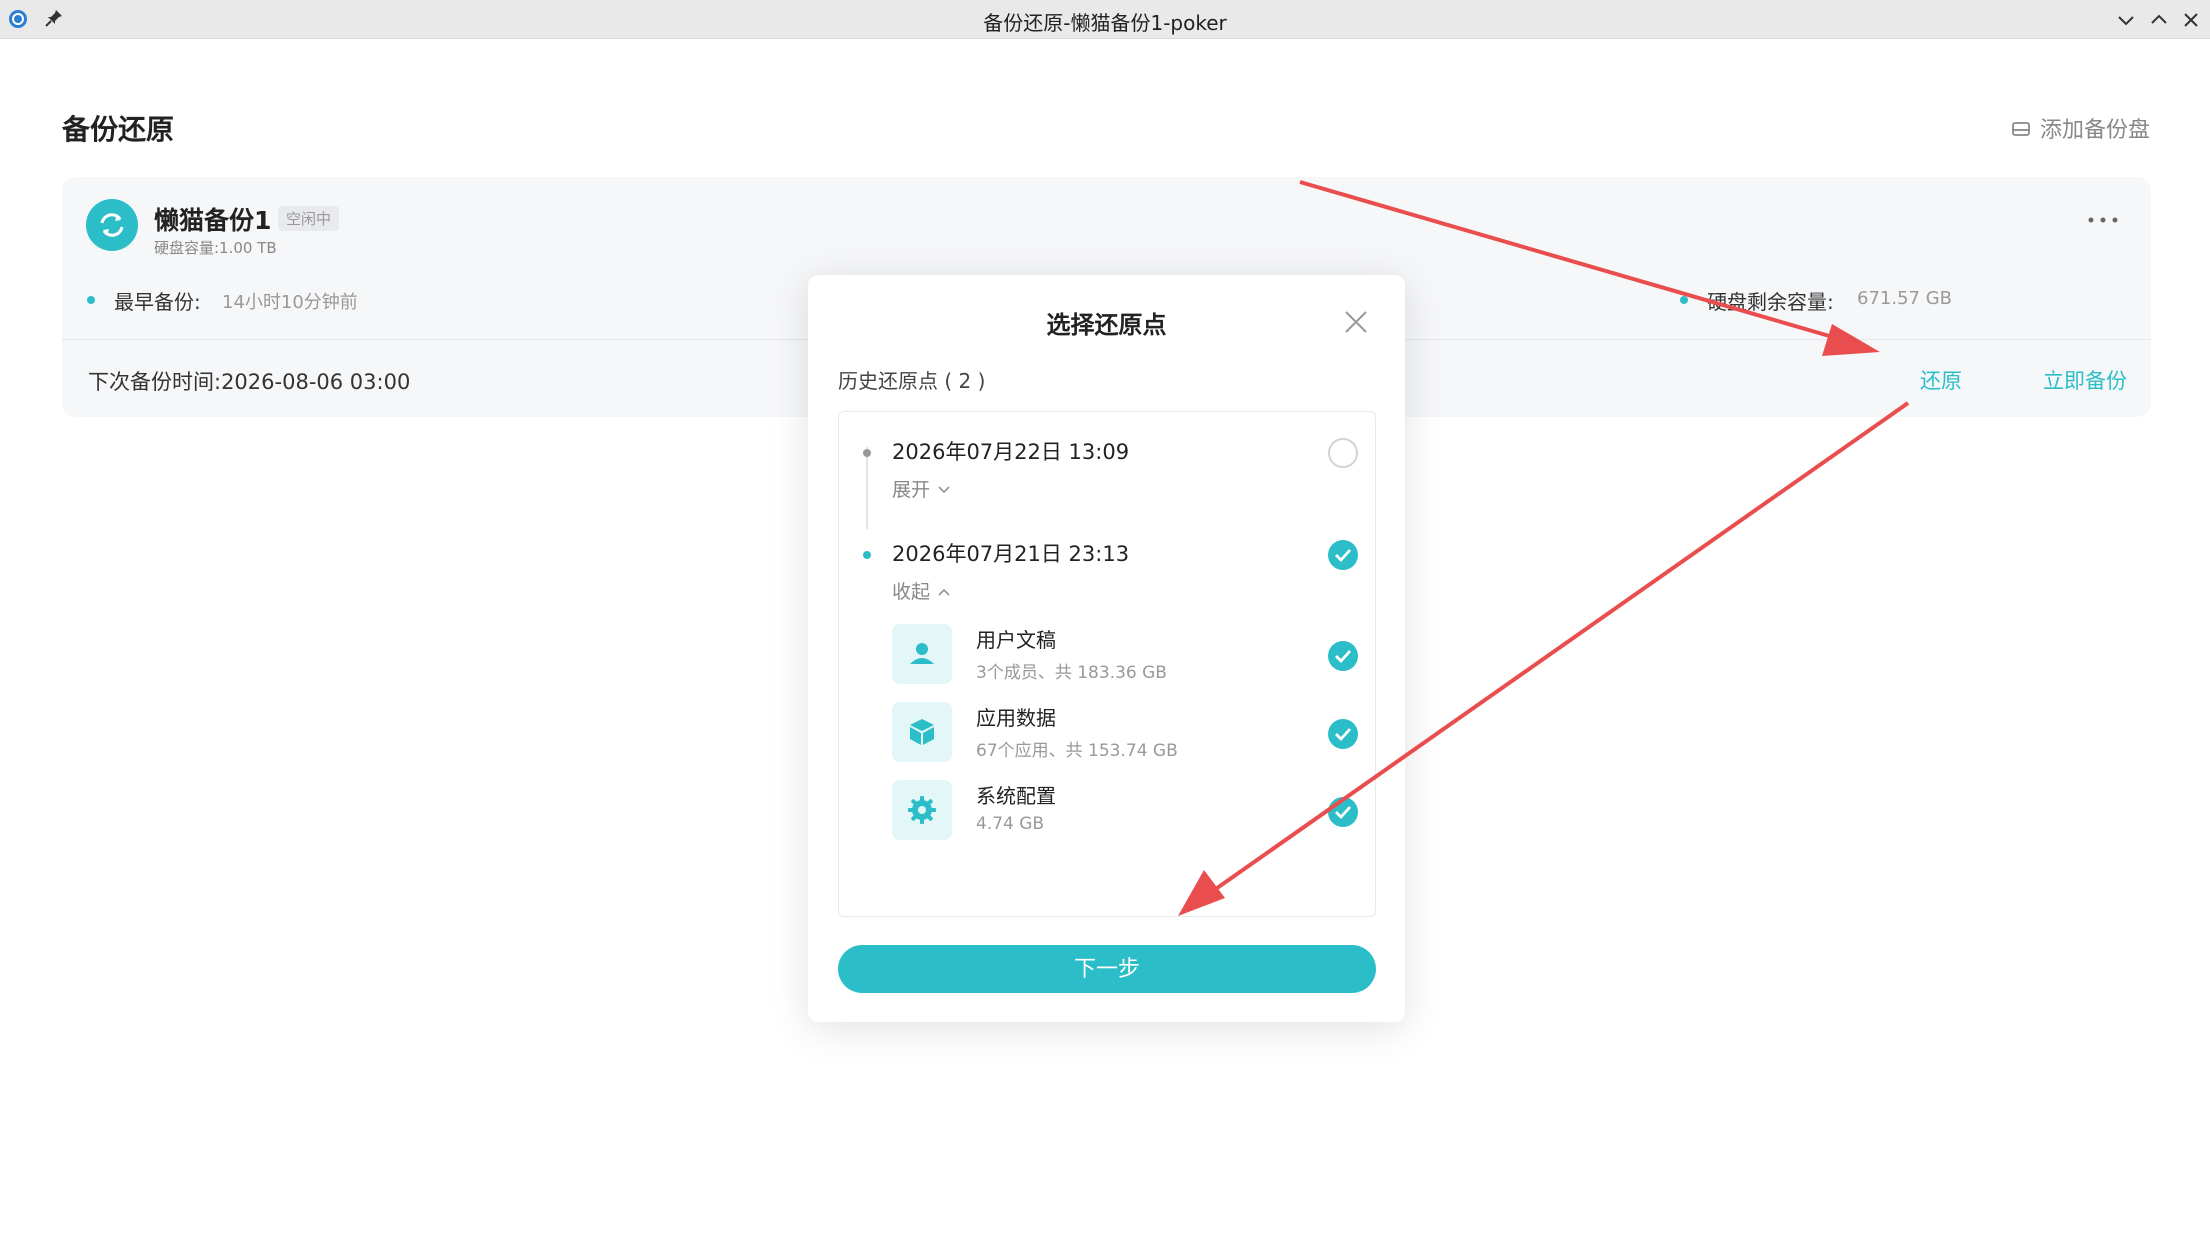  I want to click on collapse-toggle: 收起, so click(922, 590).